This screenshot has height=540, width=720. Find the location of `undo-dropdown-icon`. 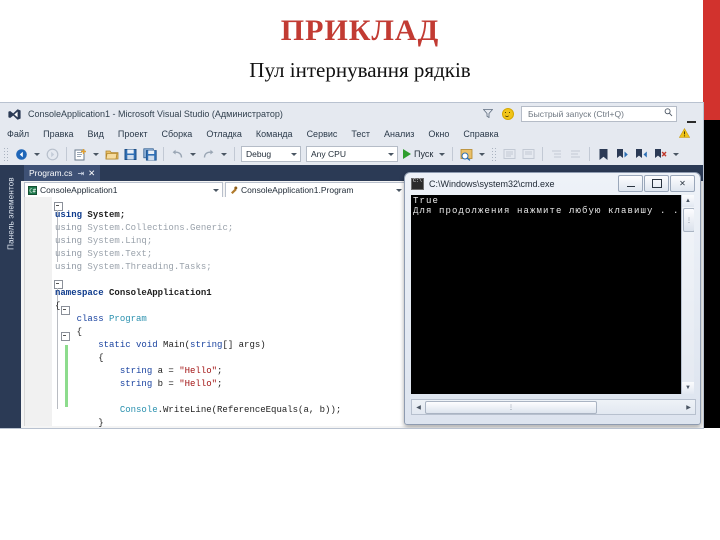

undo-dropdown-icon is located at coordinates (193, 154).